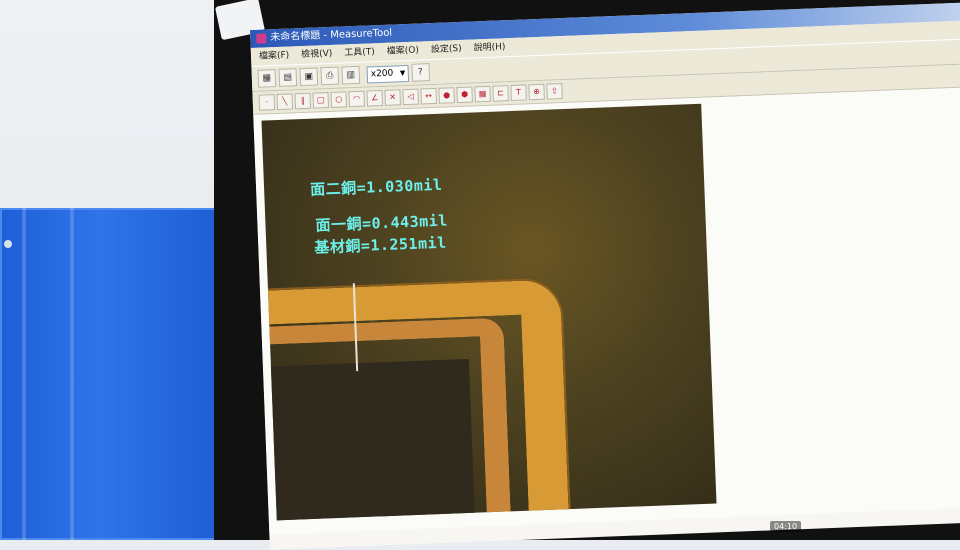 The height and width of the screenshot is (550, 960). What do you see at coordinates (536, 92) in the screenshot?
I see `zoom-tool-icon: ⊕` at bounding box center [536, 92].